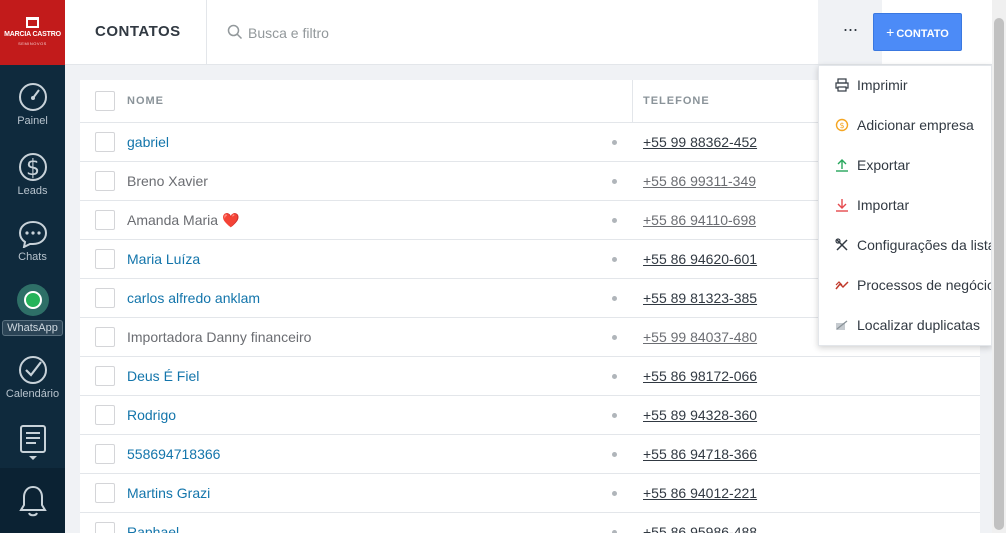 The image size is (1006, 533). I want to click on search-icon, so click(235, 32).